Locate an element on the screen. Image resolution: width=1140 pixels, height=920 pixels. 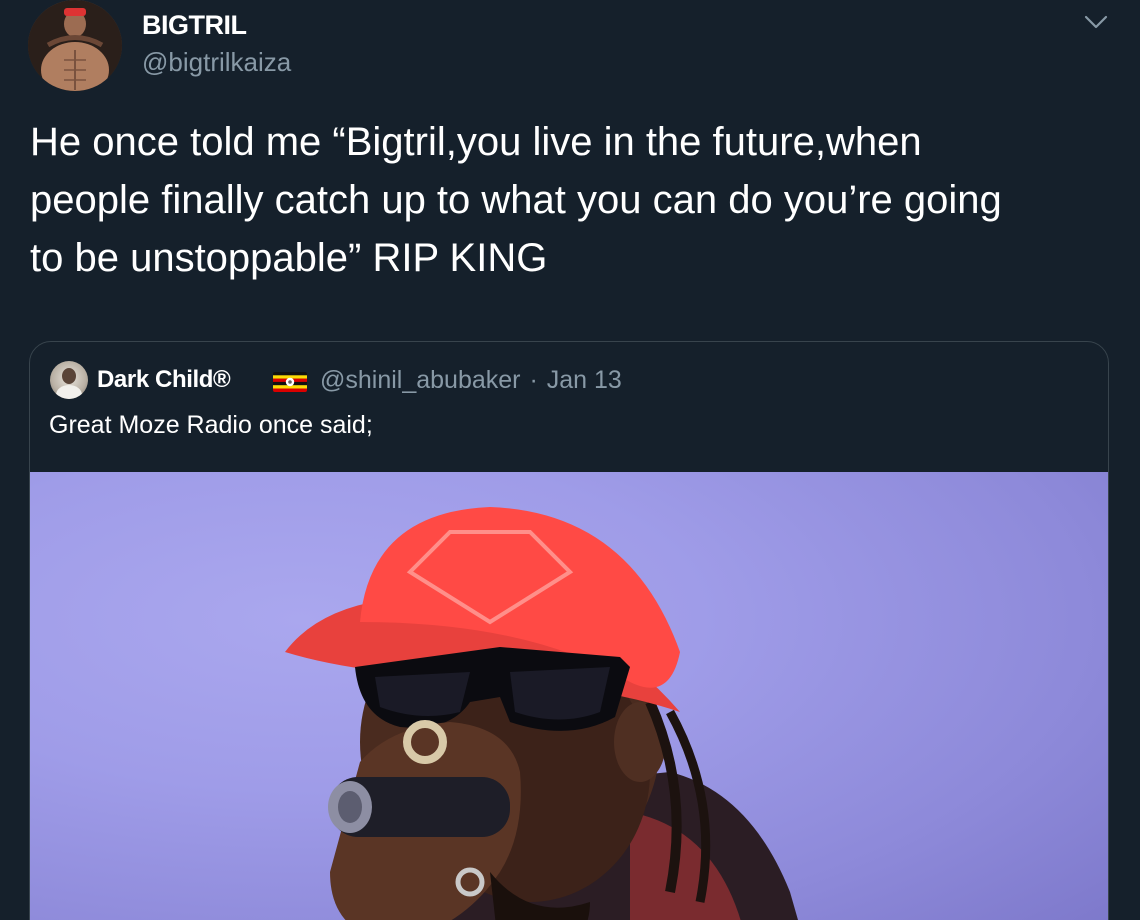
quoted-author-handle: @shinil_abubaker is located at coordinates (420, 380).